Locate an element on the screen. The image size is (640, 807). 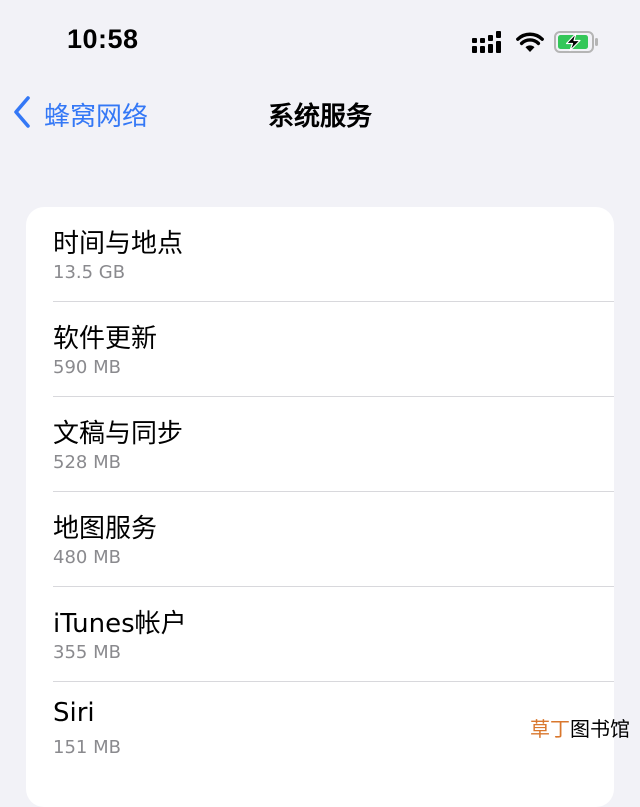
list-item-size: 590 MB is located at coordinates (87, 367).